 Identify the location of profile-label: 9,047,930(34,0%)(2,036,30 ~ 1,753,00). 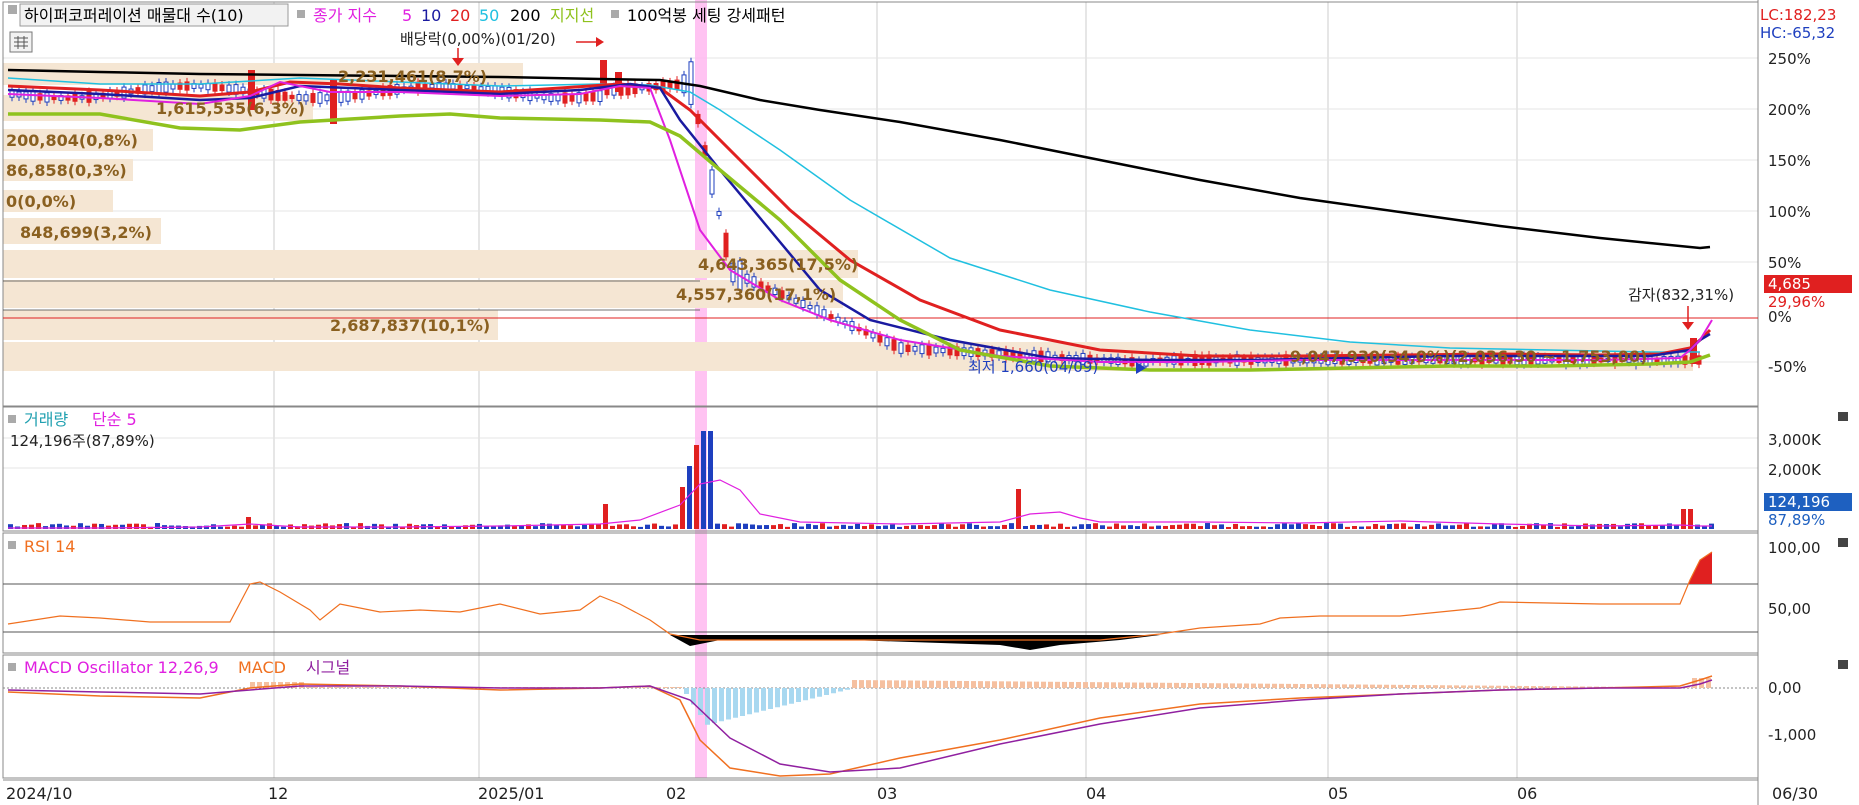
(1468, 356).